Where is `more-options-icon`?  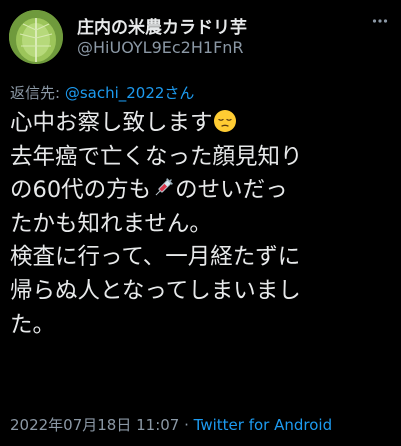 more-options-icon is located at coordinates (380, 21).